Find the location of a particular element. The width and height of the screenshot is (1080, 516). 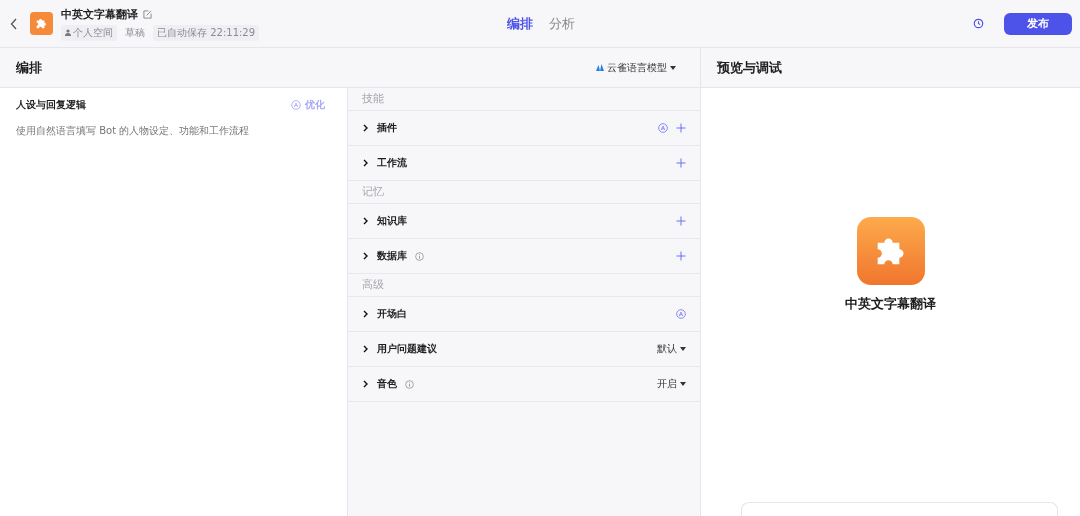

option-select: 默认 is located at coordinates (671, 349).